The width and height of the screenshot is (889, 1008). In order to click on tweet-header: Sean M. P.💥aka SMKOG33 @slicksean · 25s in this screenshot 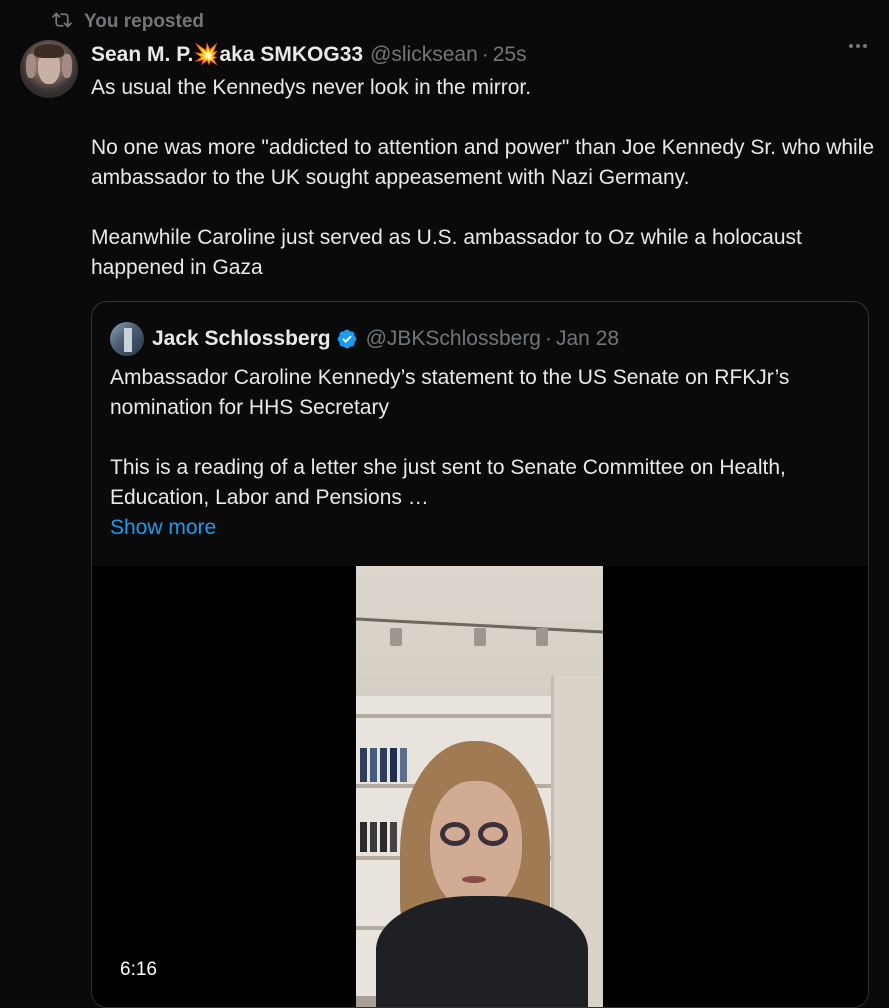, I will do `click(480, 55)`.